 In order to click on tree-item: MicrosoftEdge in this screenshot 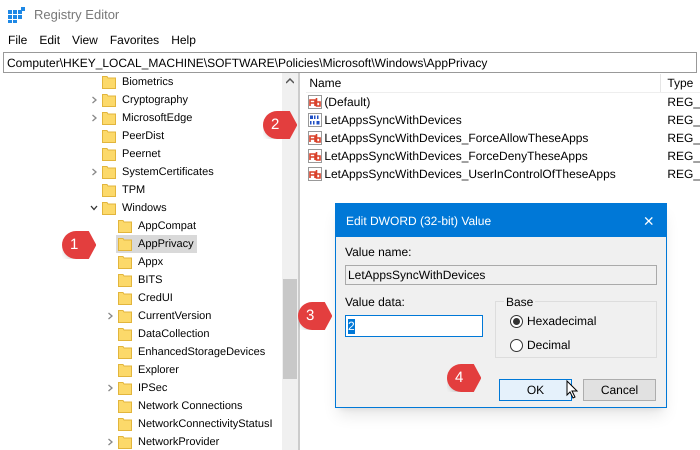, I will do `click(148, 118)`.